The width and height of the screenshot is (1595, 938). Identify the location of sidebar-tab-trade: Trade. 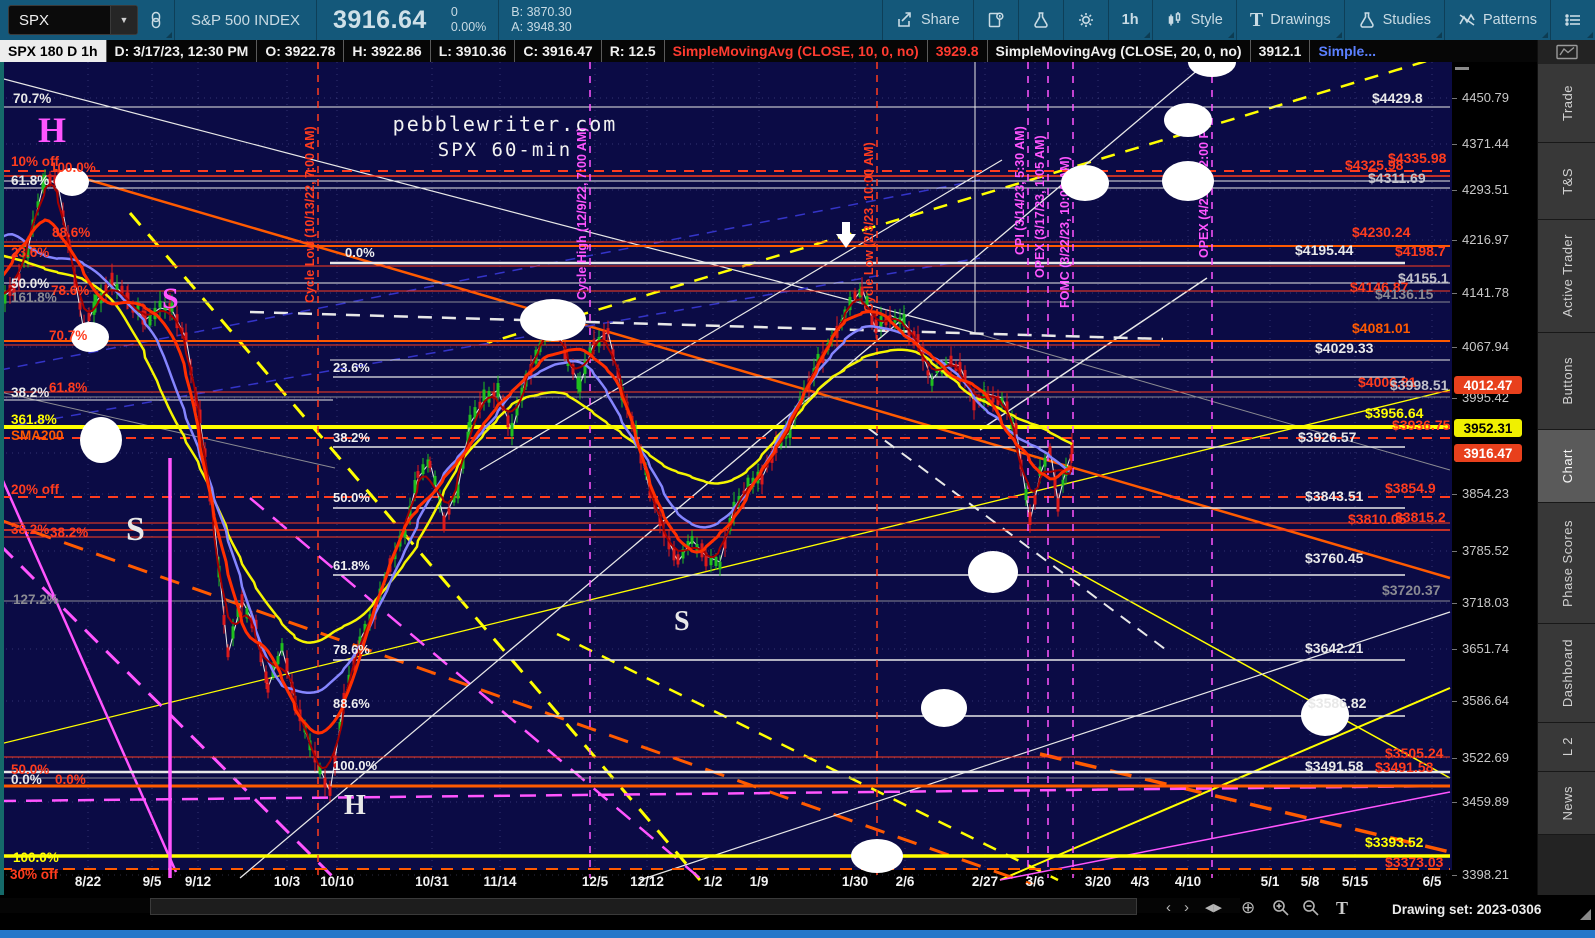
(1566, 103).